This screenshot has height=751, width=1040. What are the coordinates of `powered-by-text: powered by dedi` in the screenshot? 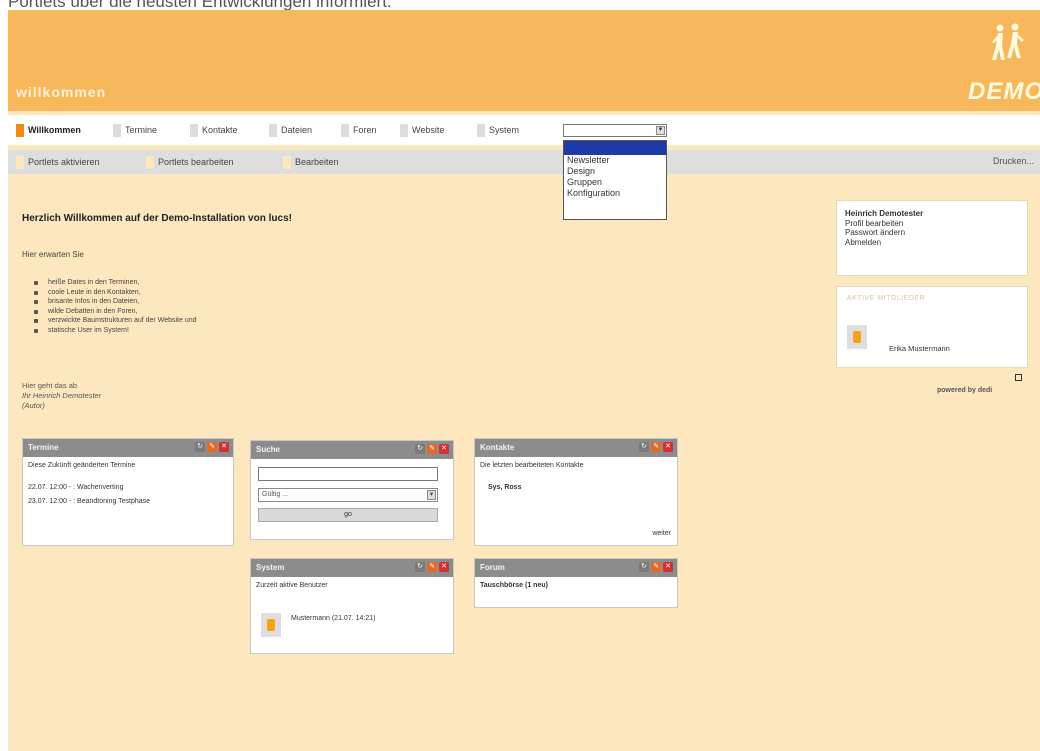 It's located at (965, 390).